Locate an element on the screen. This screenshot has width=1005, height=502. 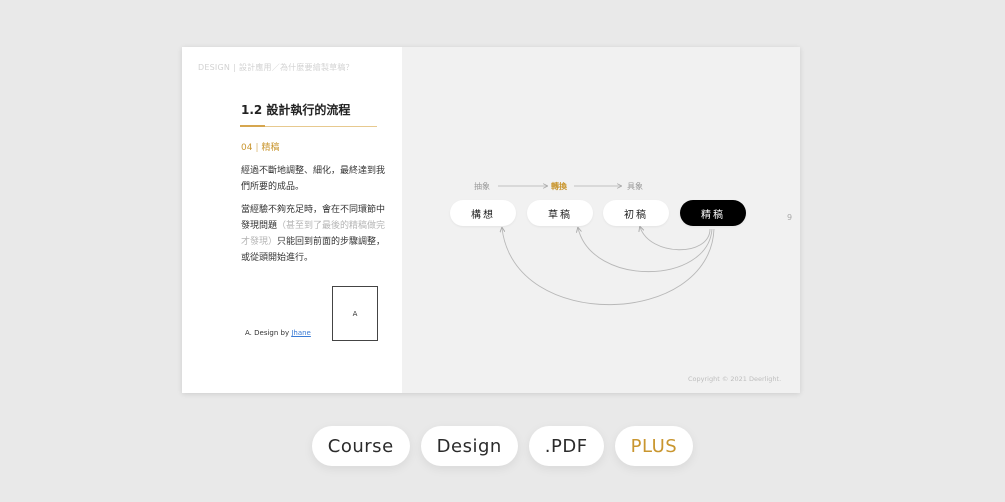
label-concrete: 具象 is located at coordinates (635, 186).